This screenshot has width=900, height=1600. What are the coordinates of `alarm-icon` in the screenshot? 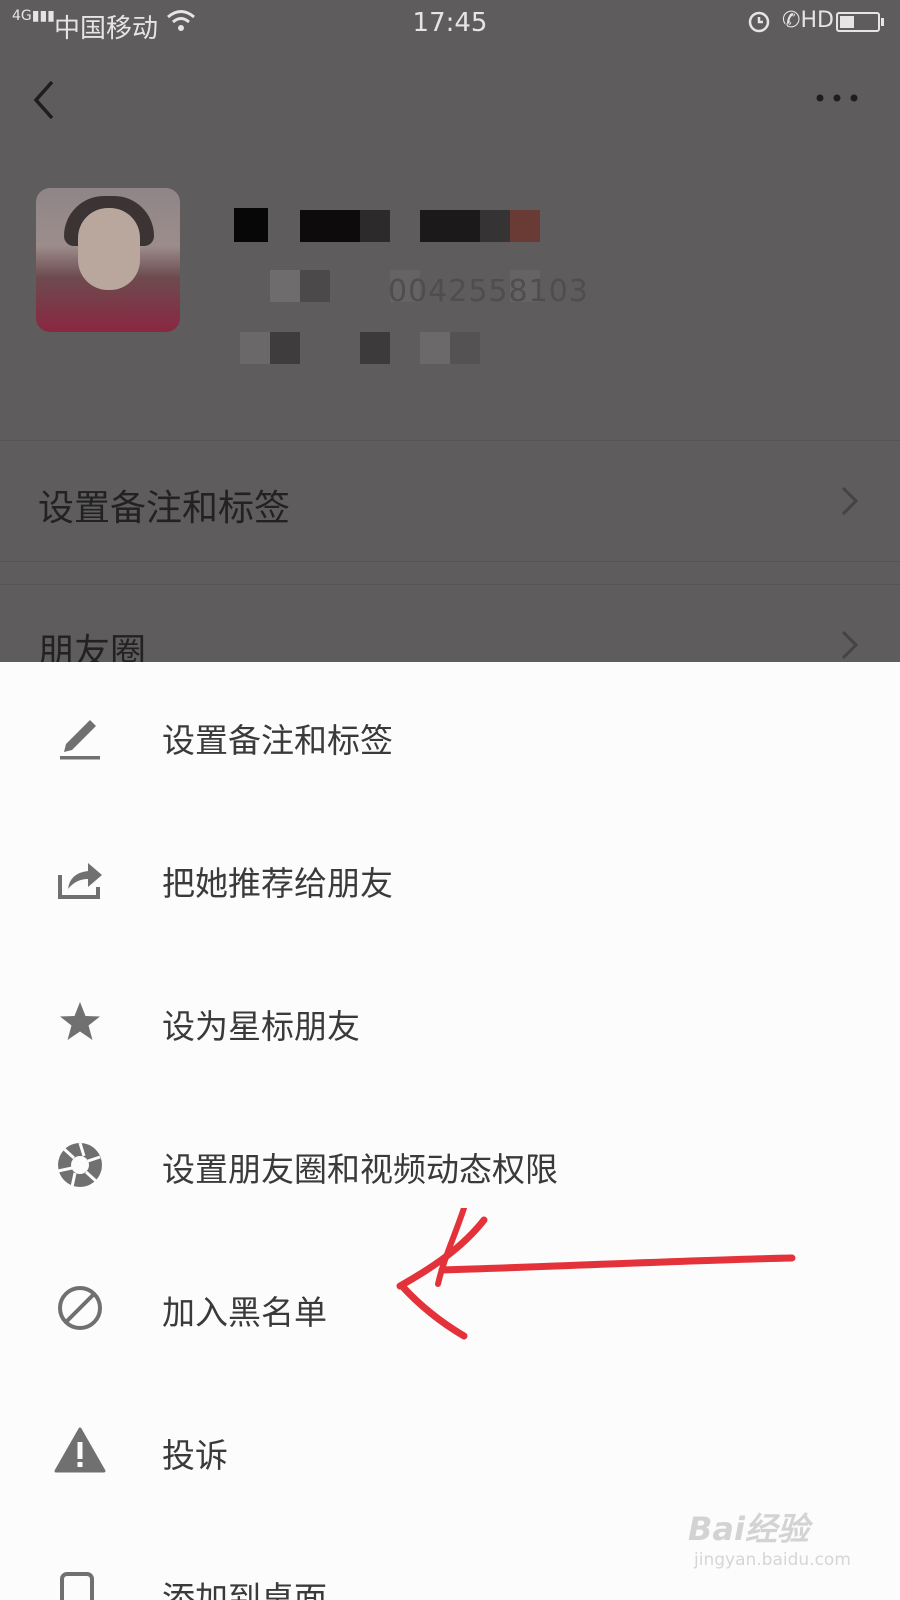 It's located at (759, 24).